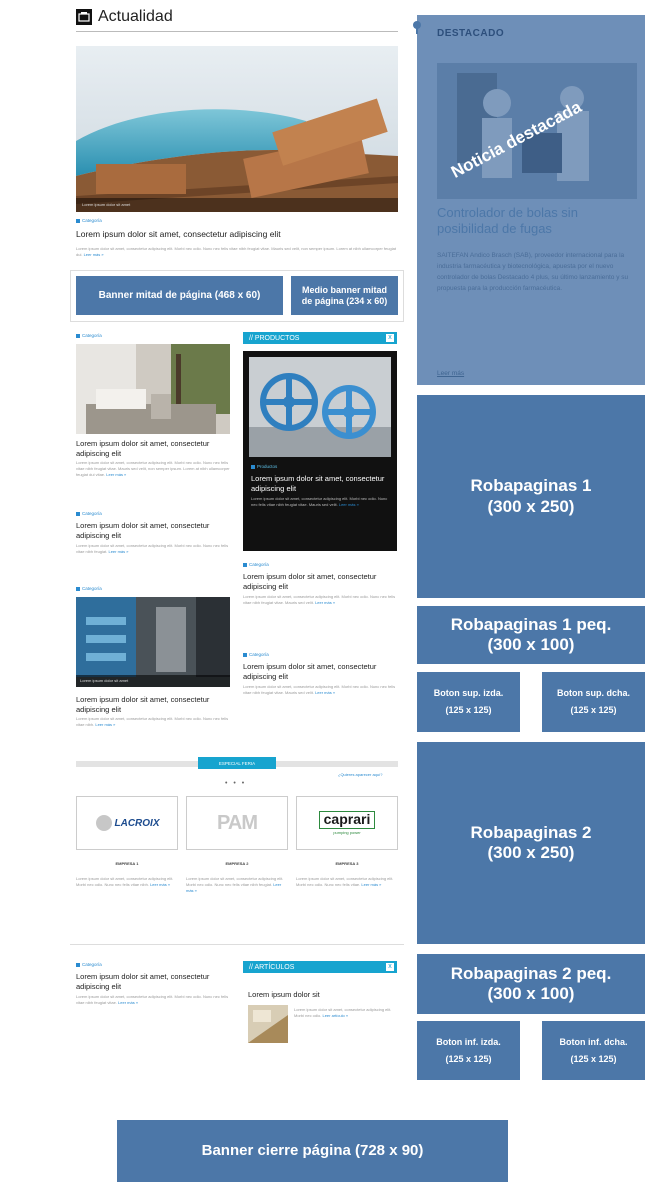 This screenshot has height=1182, width=645. I want to click on empresas-bottom-divider, so click(237, 944).